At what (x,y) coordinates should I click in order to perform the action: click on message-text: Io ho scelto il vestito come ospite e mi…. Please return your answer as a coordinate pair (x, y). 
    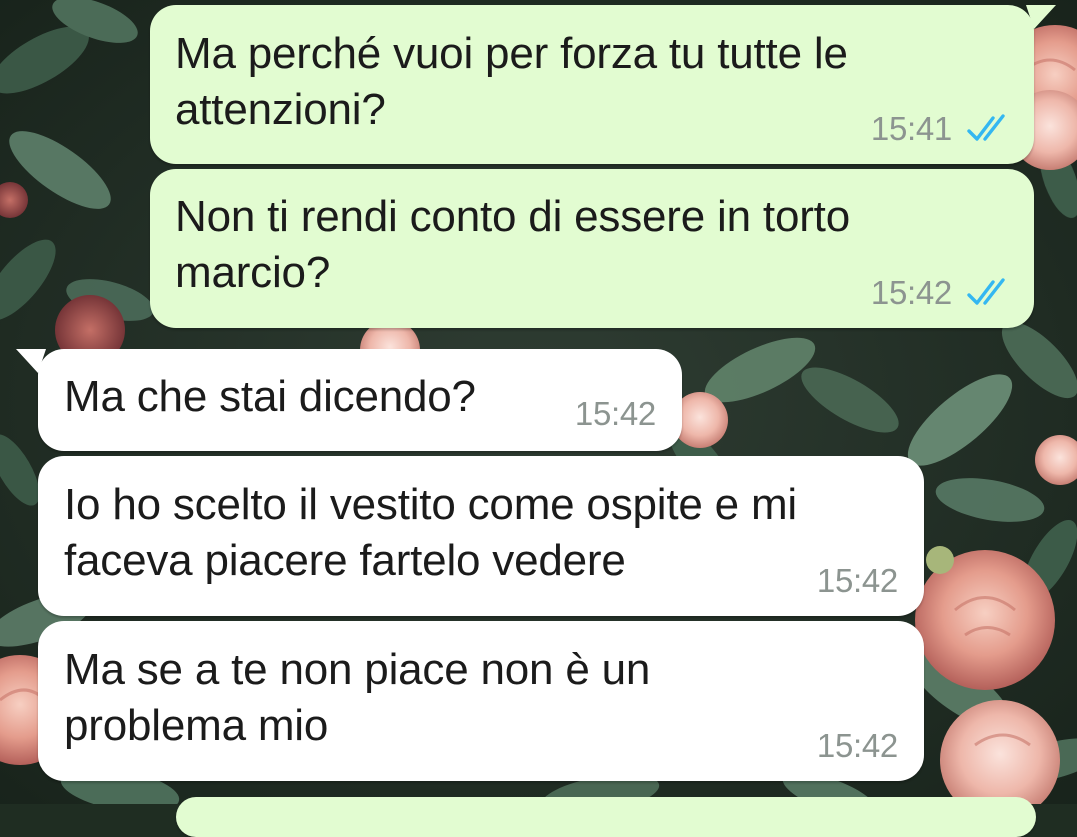
    Looking at the image, I should click on (430, 532).